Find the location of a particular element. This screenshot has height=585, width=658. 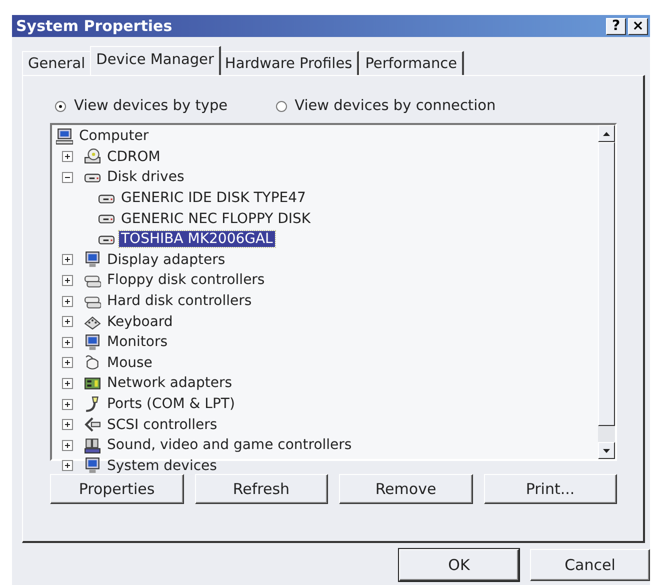

tree-item: Hard disk controllers is located at coordinates (179, 301).